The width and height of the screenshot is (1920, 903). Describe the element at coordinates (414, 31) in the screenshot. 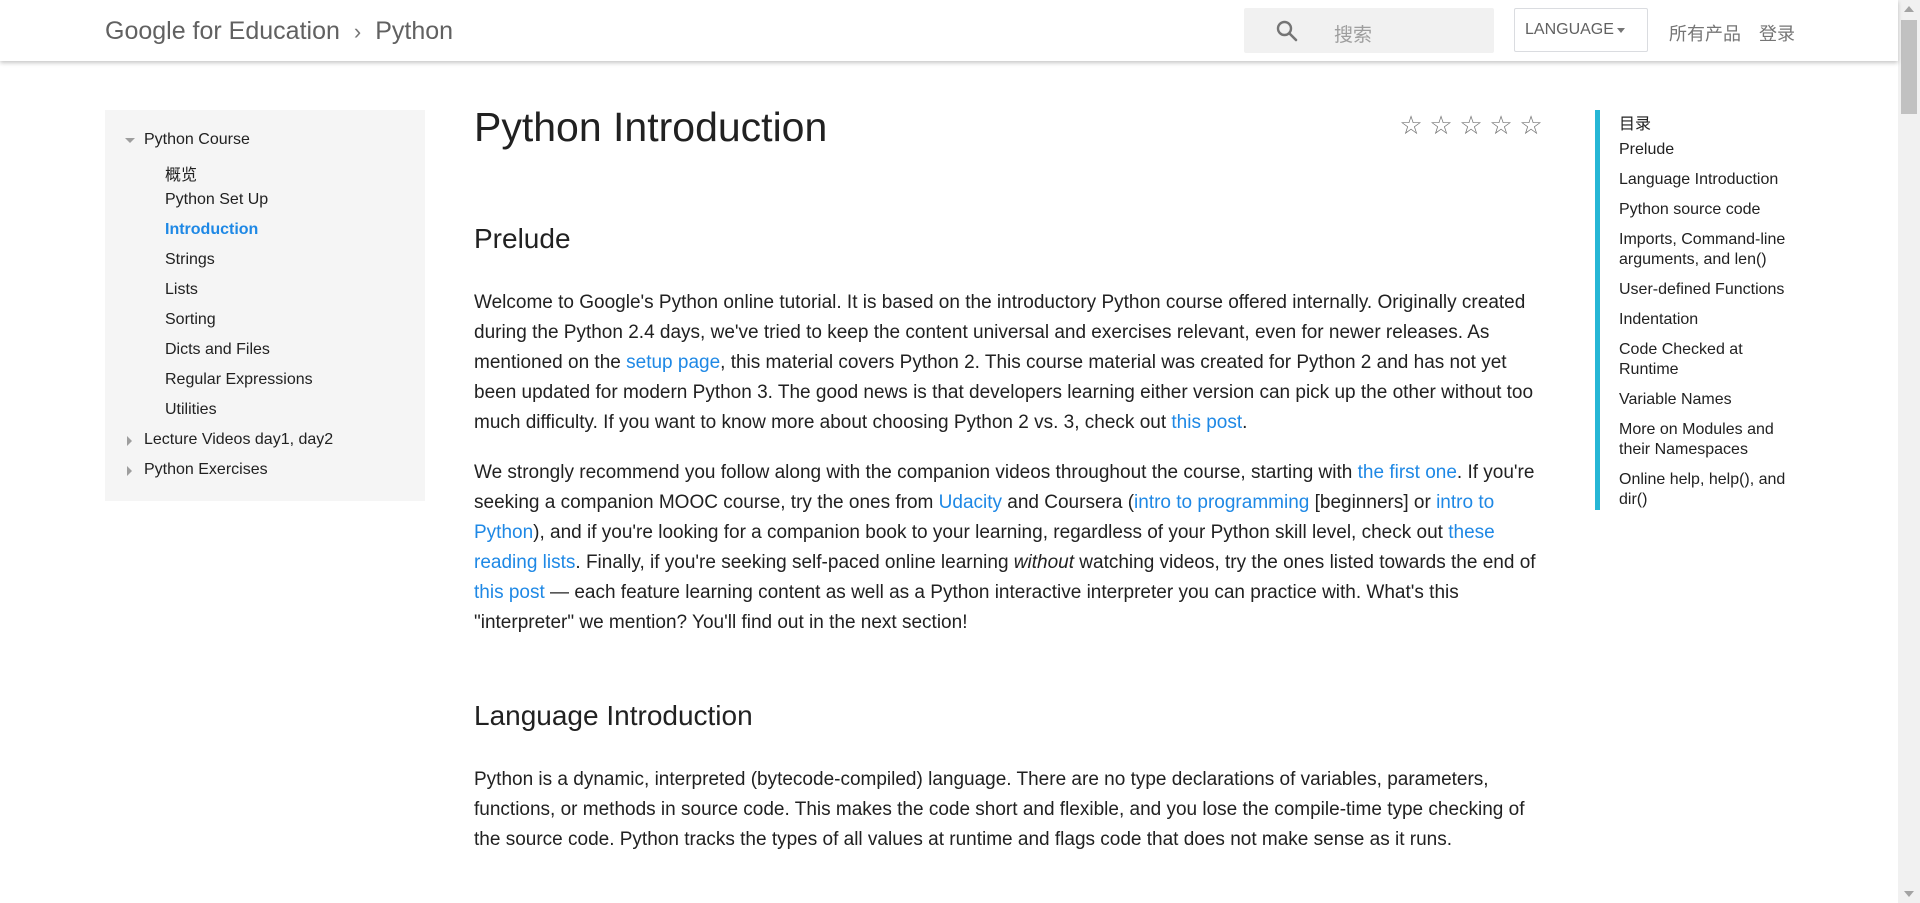

I see `section-link: Python` at that location.